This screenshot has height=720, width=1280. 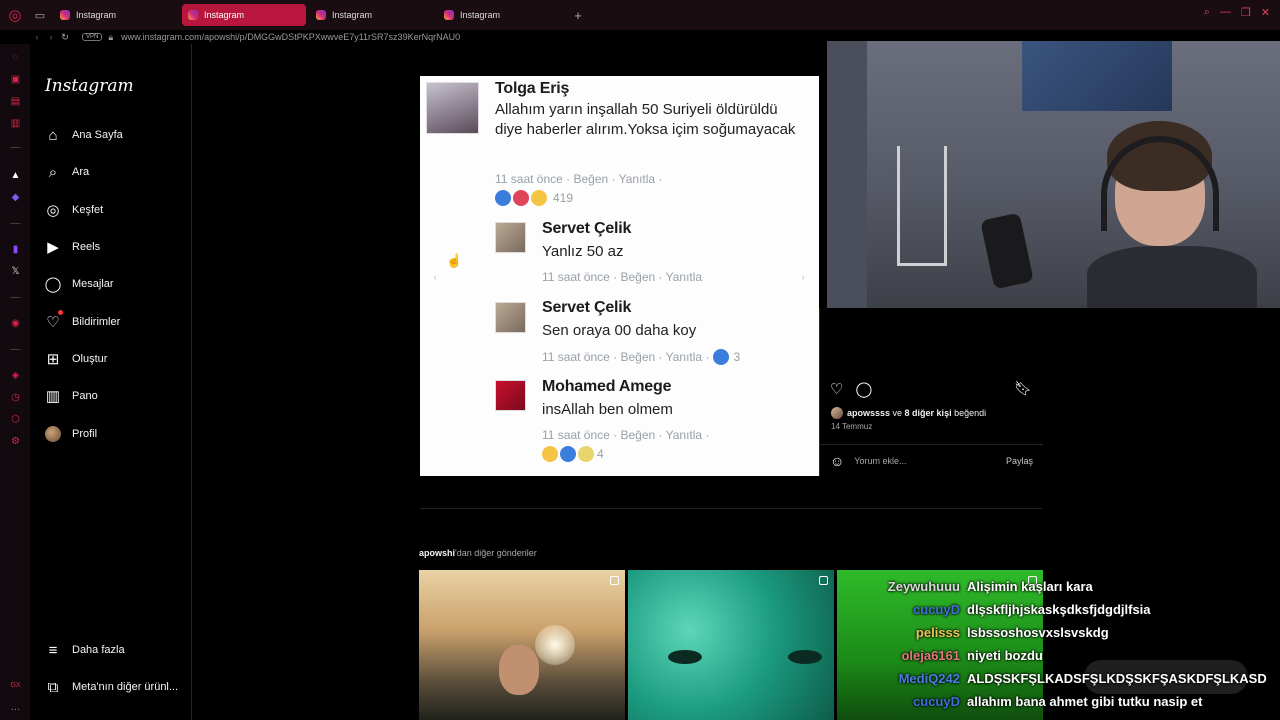 What do you see at coordinates (66, 172) in the screenshot?
I see `nav-search: ⌕ Ara` at bounding box center [66, 172].